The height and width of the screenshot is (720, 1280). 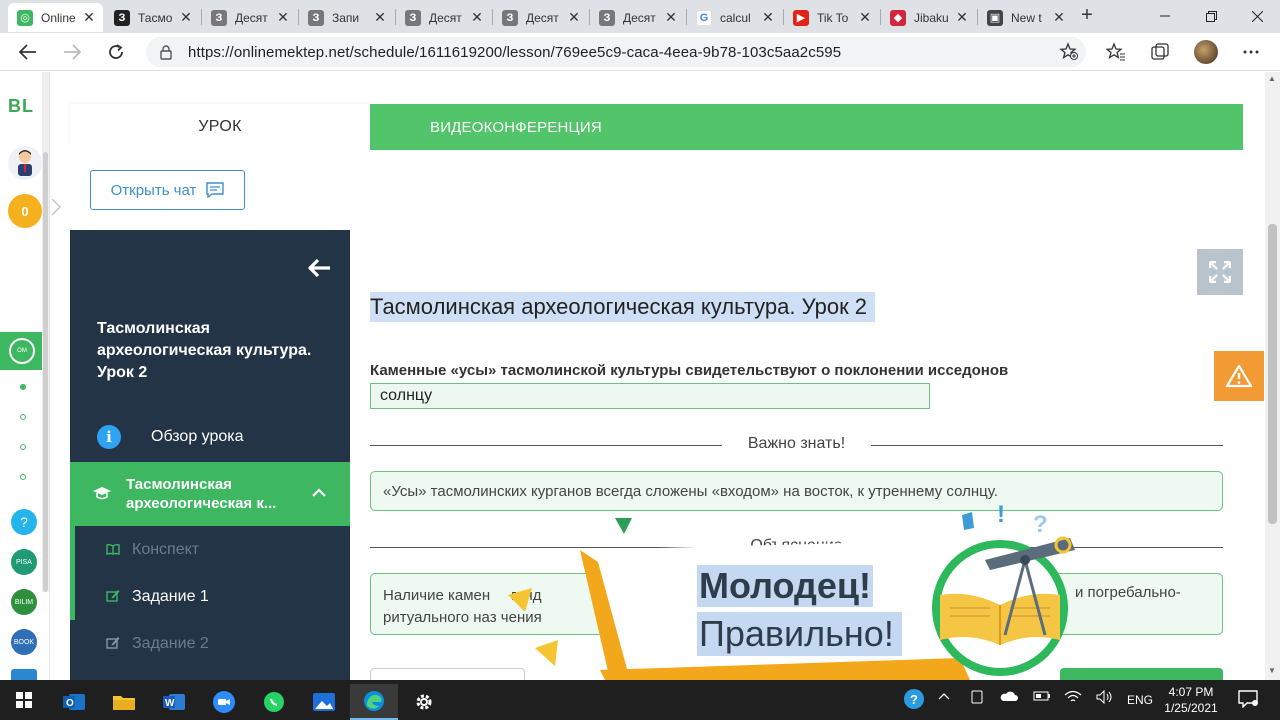 I want to click on tab-lesson: УРОК, so click(x=220, y=127).